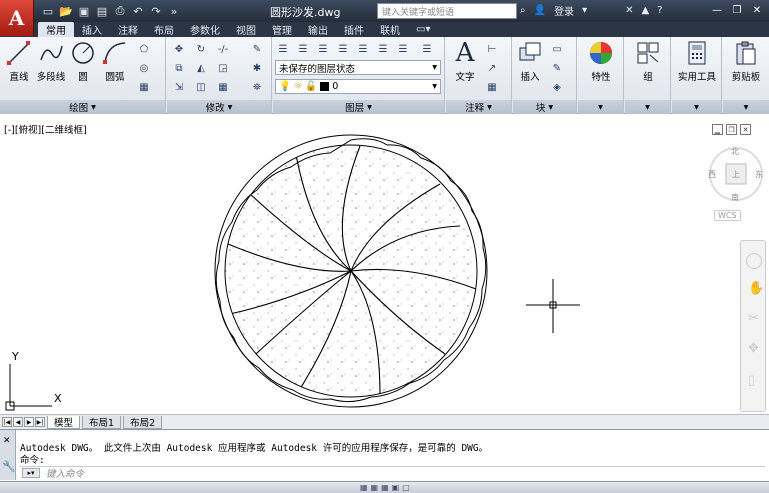 This screenshot has width=769, height=493. I want to click on properties-button: 特性, so click(601, 62).